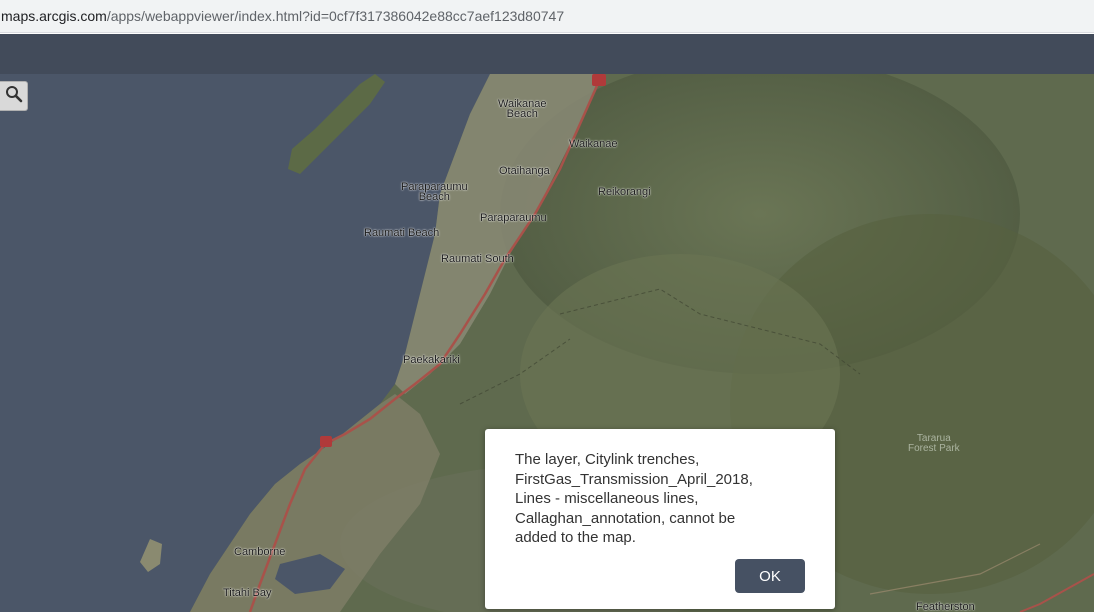 The width and height of the screenshot is (1094, 612). I want to click on label-paraparaumu-beach: Paraparaumu Beach, so click(434, 192).